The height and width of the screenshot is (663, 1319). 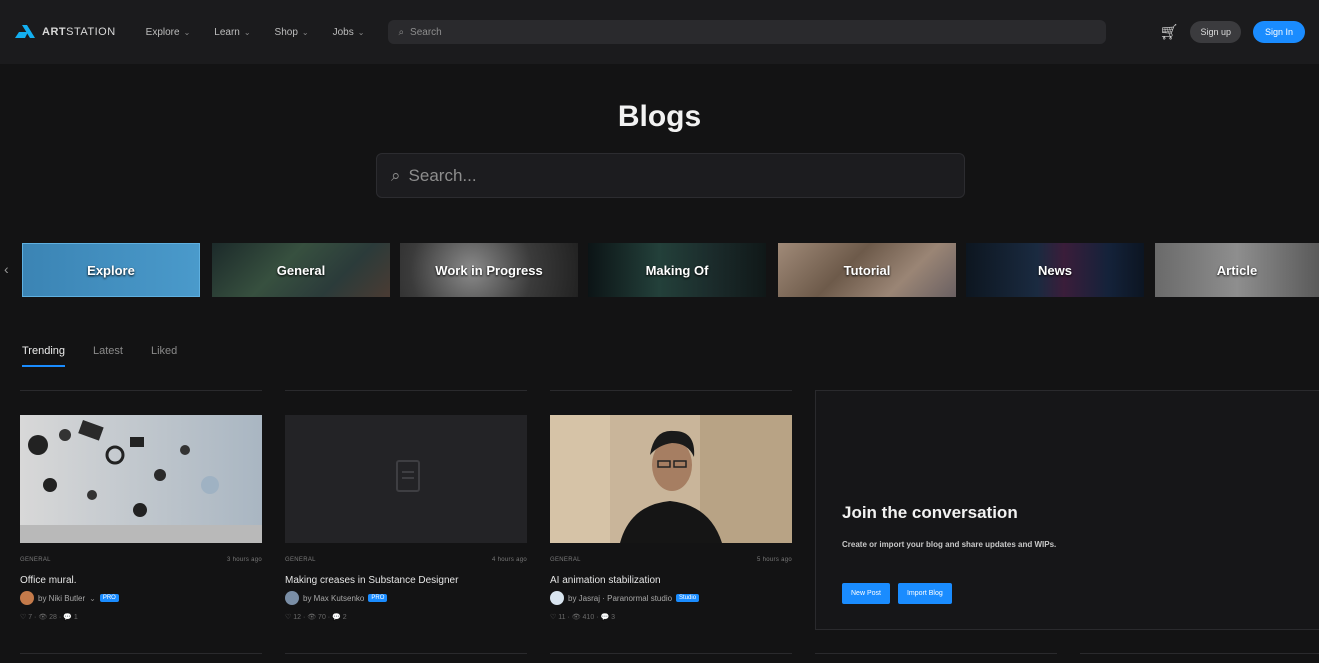 I want to click on category-making-of: Making Of, so click(x=677, y=270).